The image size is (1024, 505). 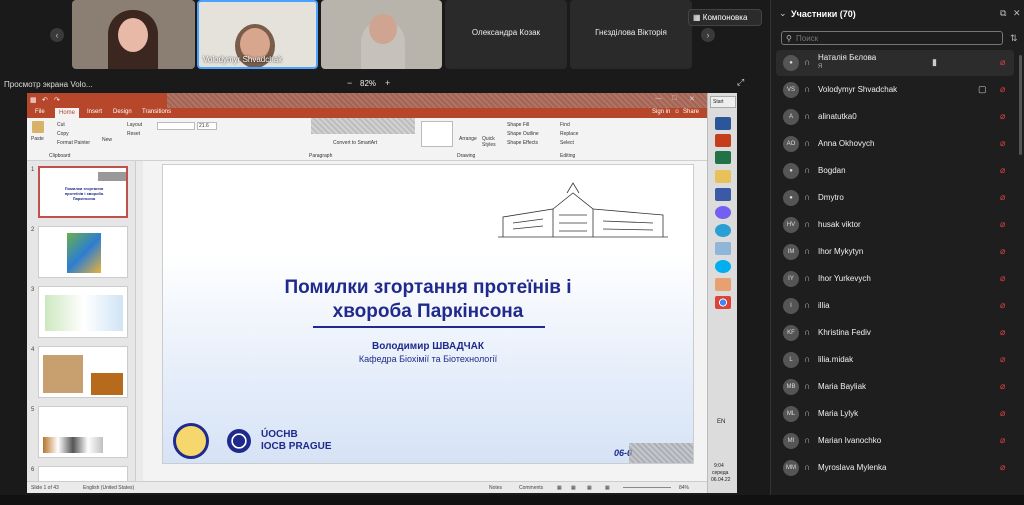 What do you see at coordinates (647, 487) in the screenshot?
I see `zoom-slider` at bounding box center [647, 487].